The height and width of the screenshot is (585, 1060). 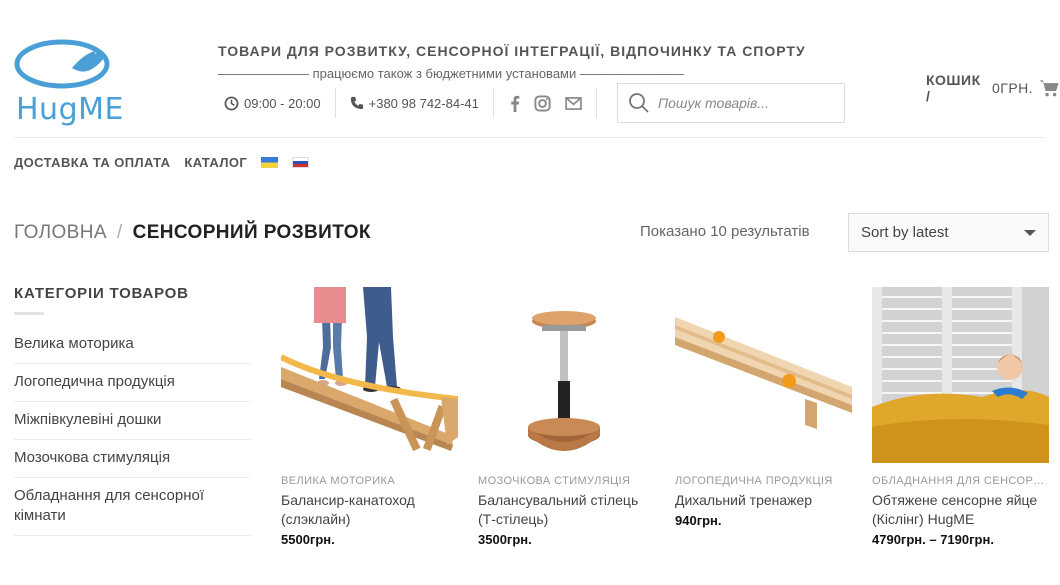 What do you see at coordinates (566, 481) in the screenshot?
I see `product-category: МОЗОЧКОВА СТИМУЛЯЦІЯ` at bounding box center [566, 481].